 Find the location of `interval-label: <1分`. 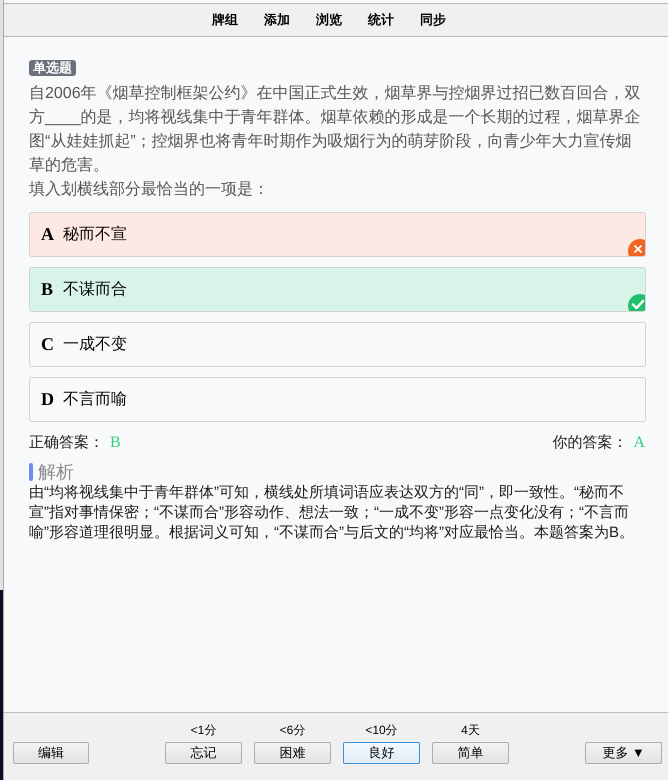

interval-label: <1分 is located at coordinates (203, 730).